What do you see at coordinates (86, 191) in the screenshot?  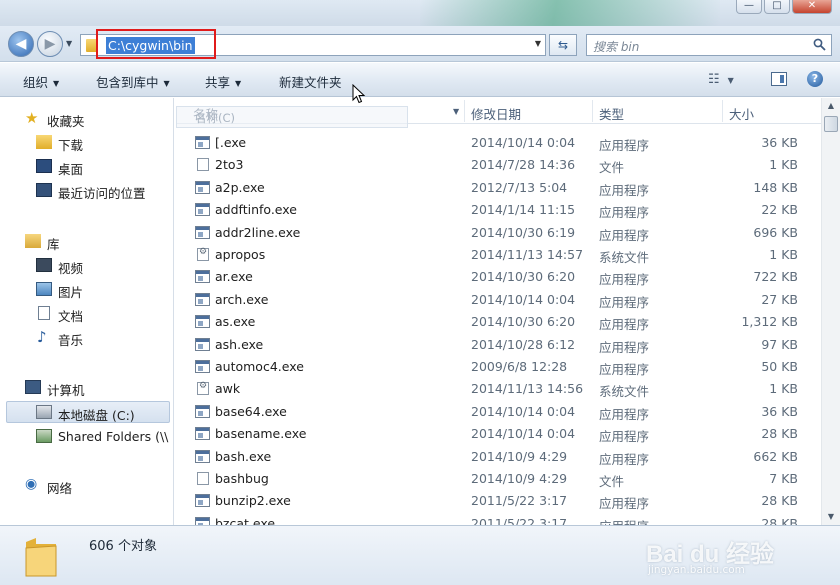 I see `nav-recent-places: 最近访问的位置` at bounding box center [86, 191].